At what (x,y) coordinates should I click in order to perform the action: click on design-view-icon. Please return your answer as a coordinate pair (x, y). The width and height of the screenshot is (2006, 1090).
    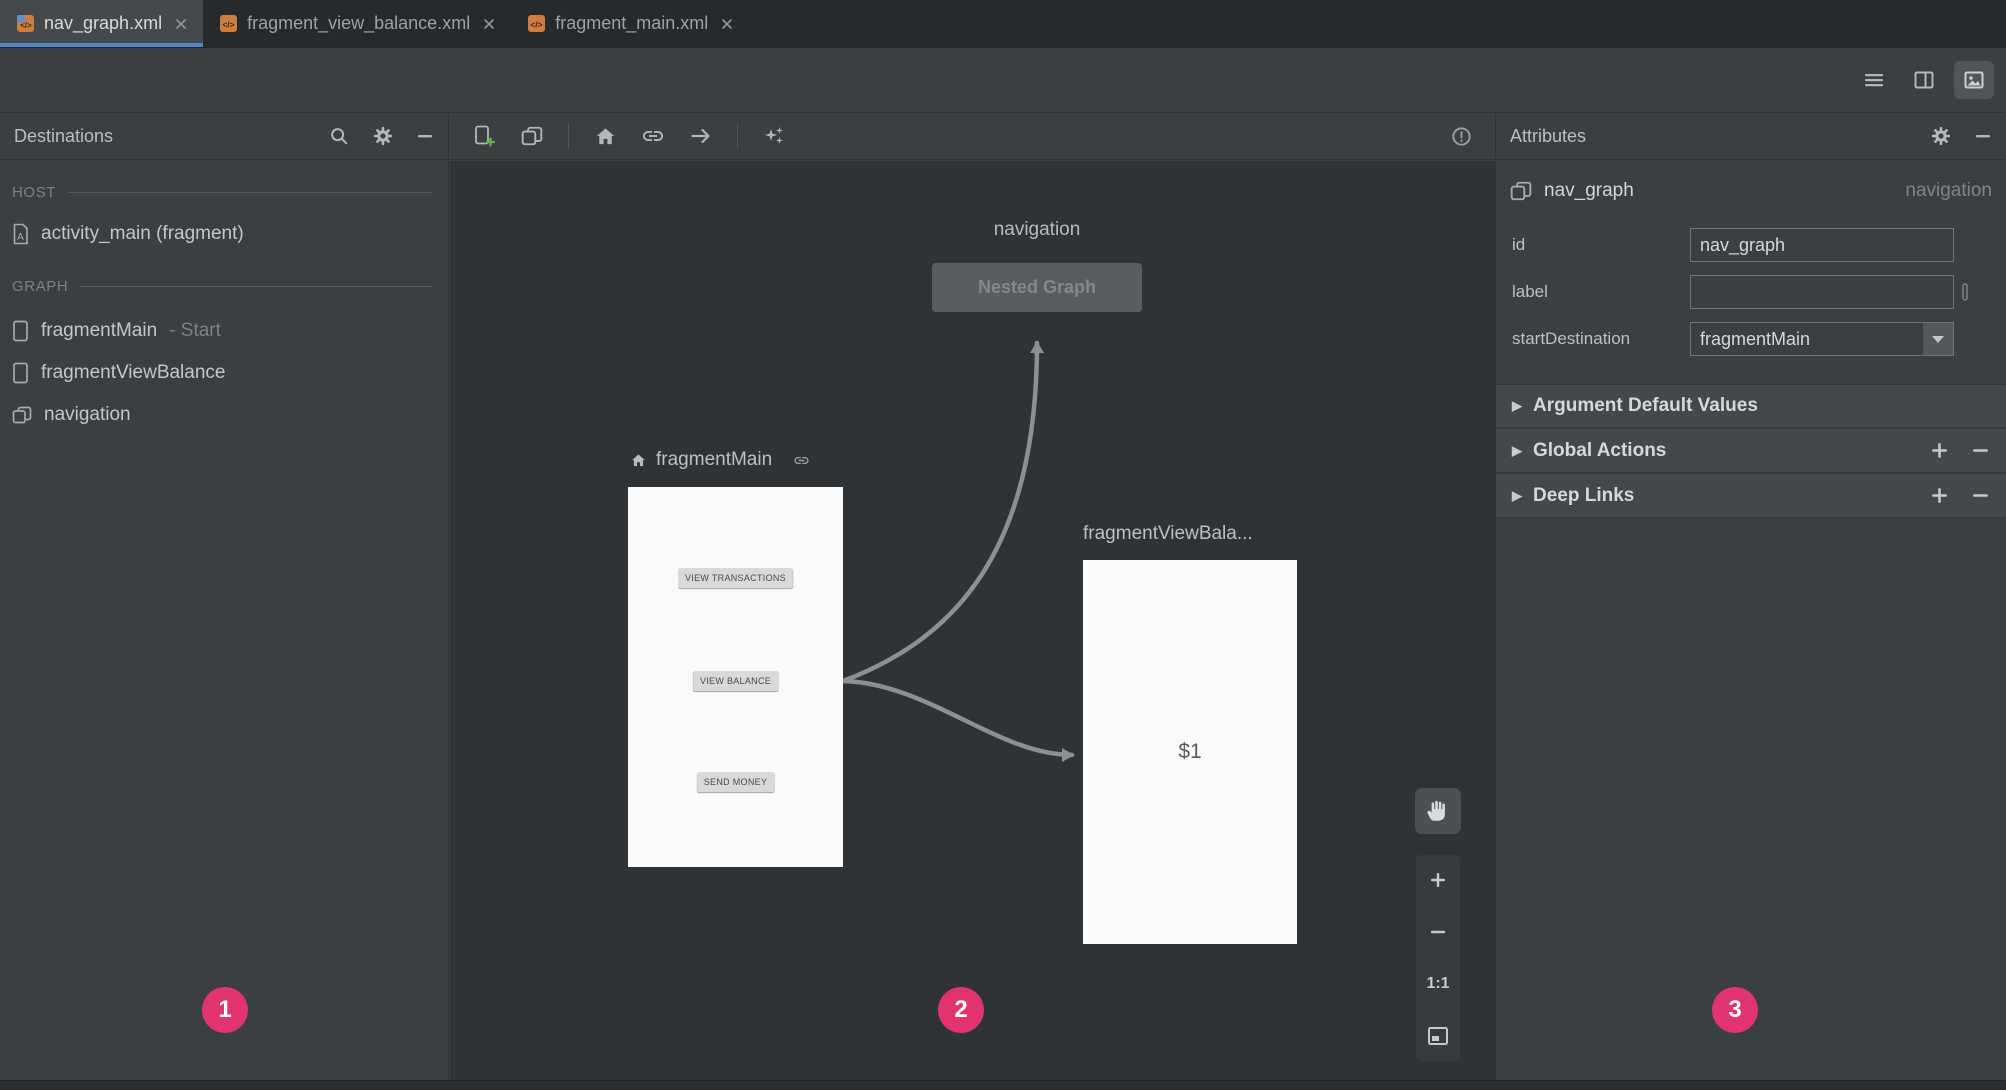
    Looking at the image, I should click on (1974, 80).